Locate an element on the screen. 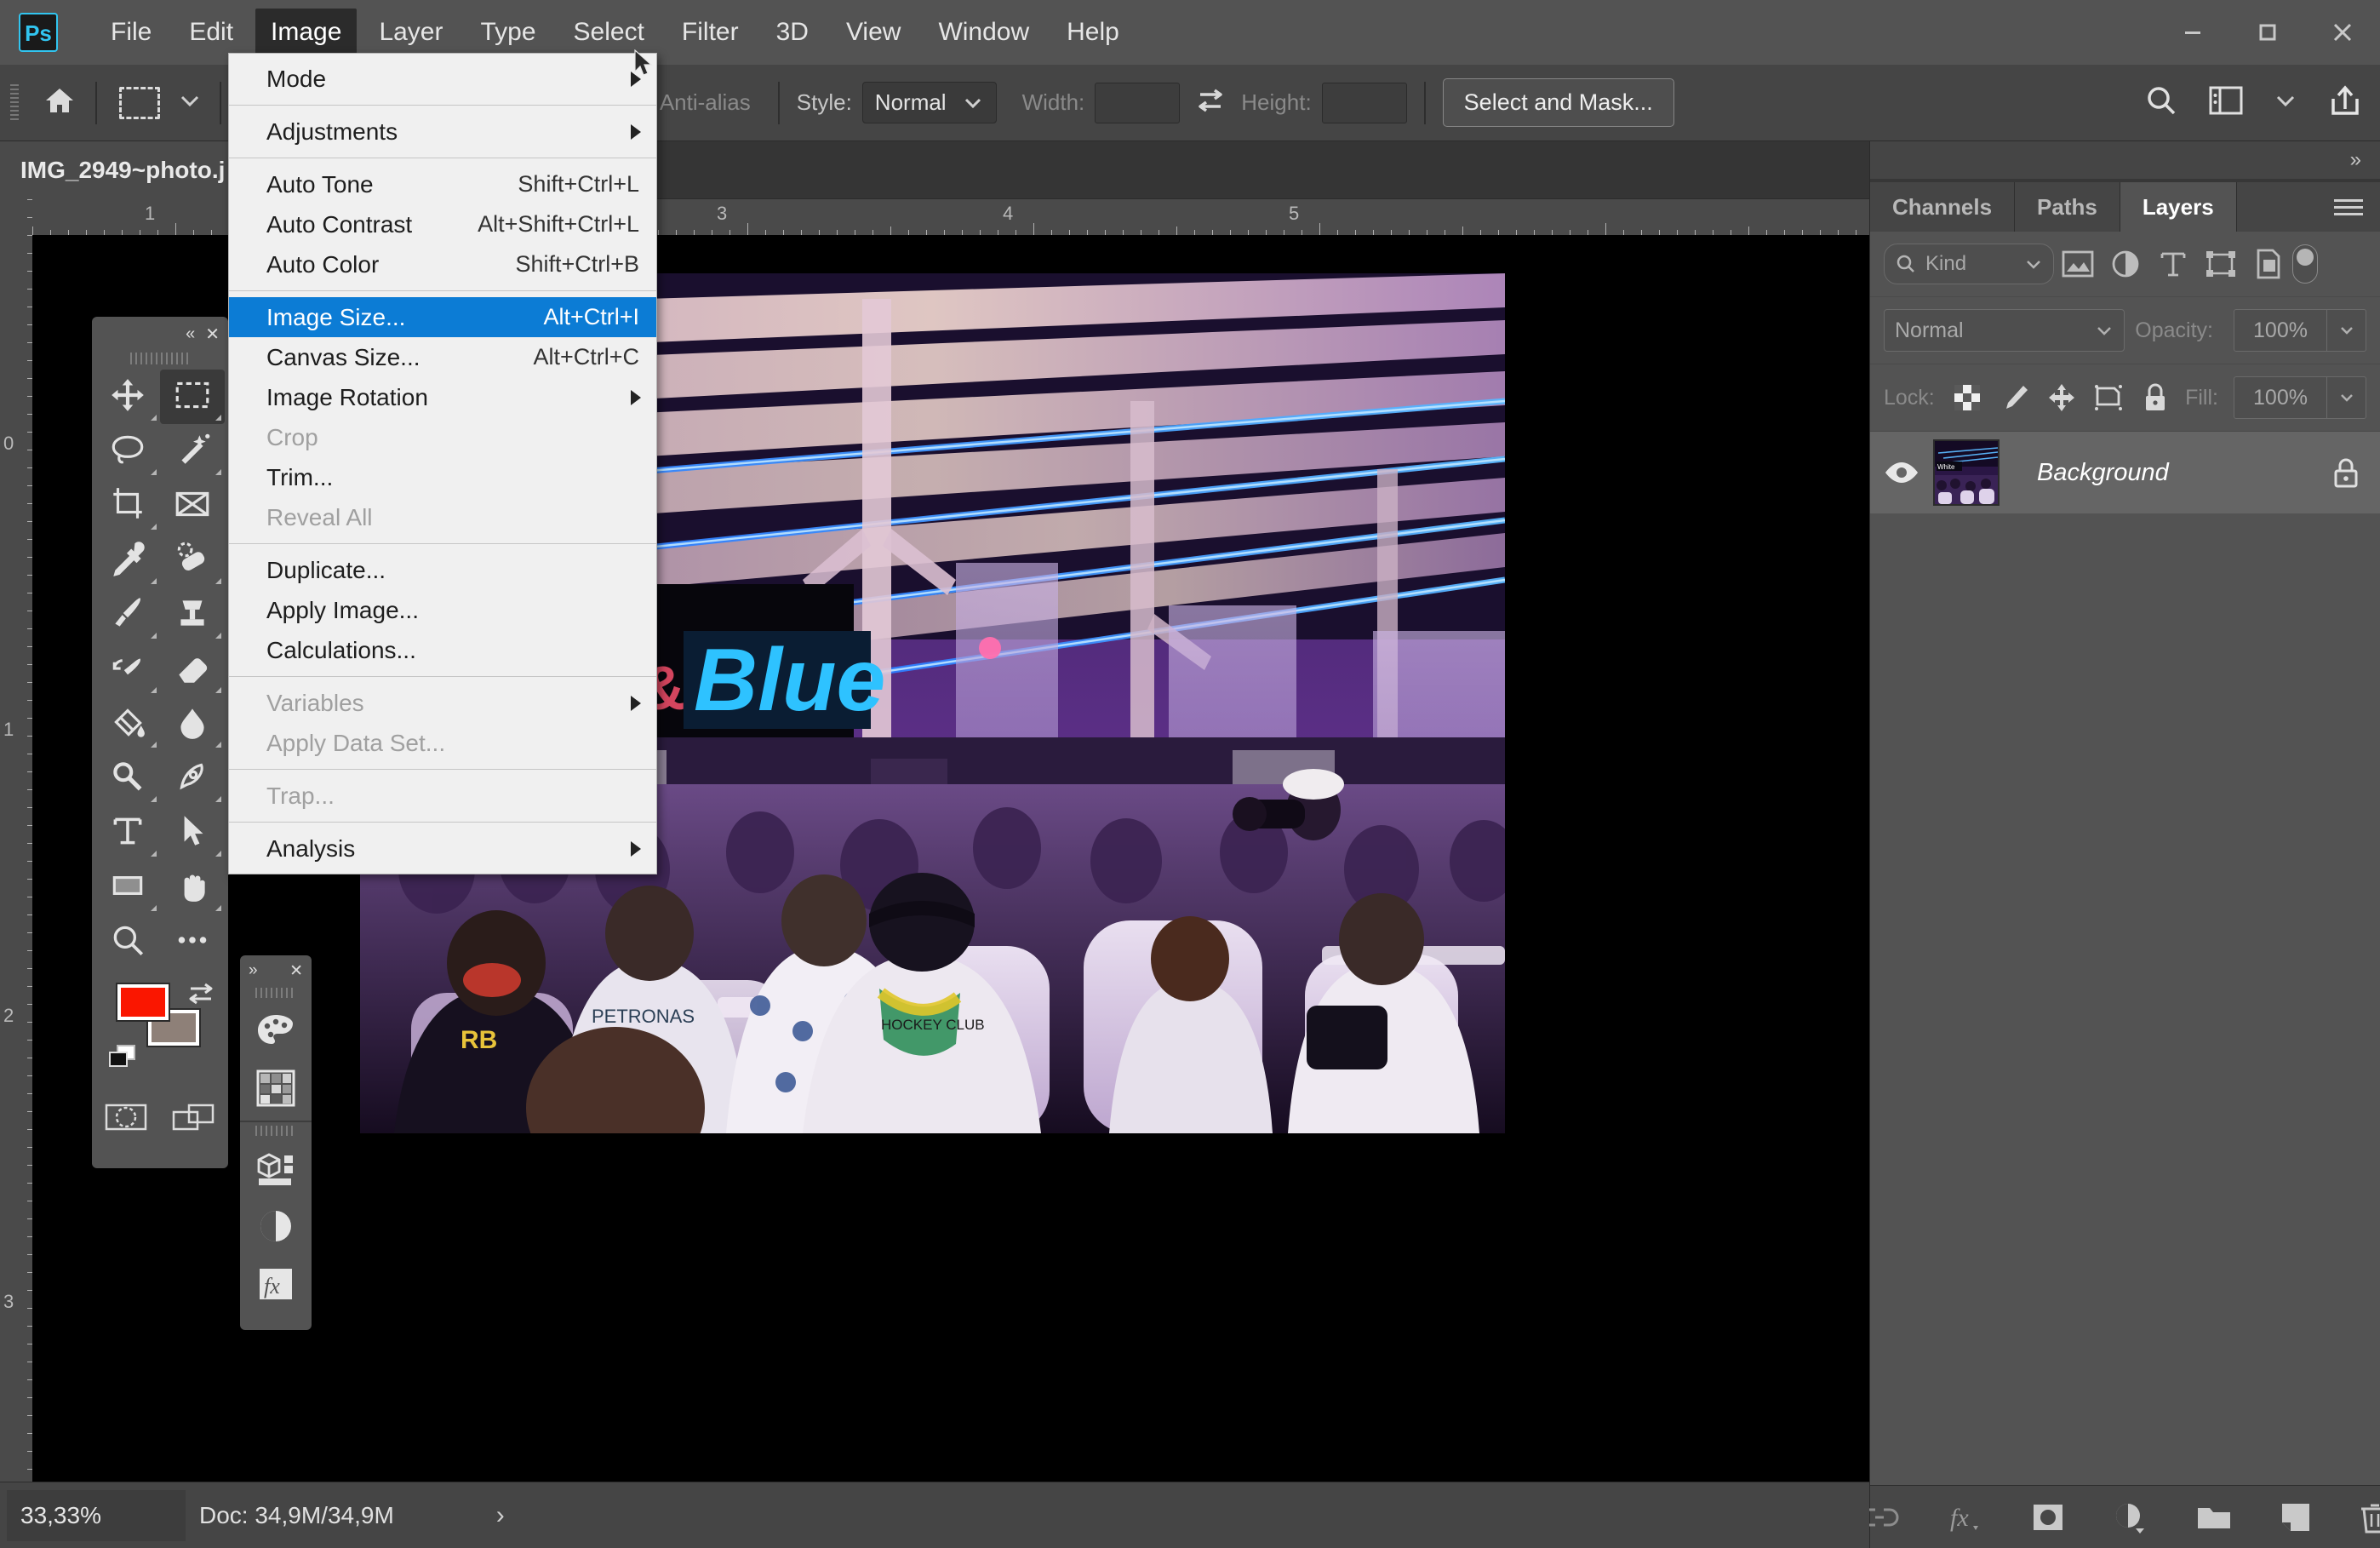 This screenshot has width=2380, height=1548. lock-position-icon is located at coordinates (2061, 397).